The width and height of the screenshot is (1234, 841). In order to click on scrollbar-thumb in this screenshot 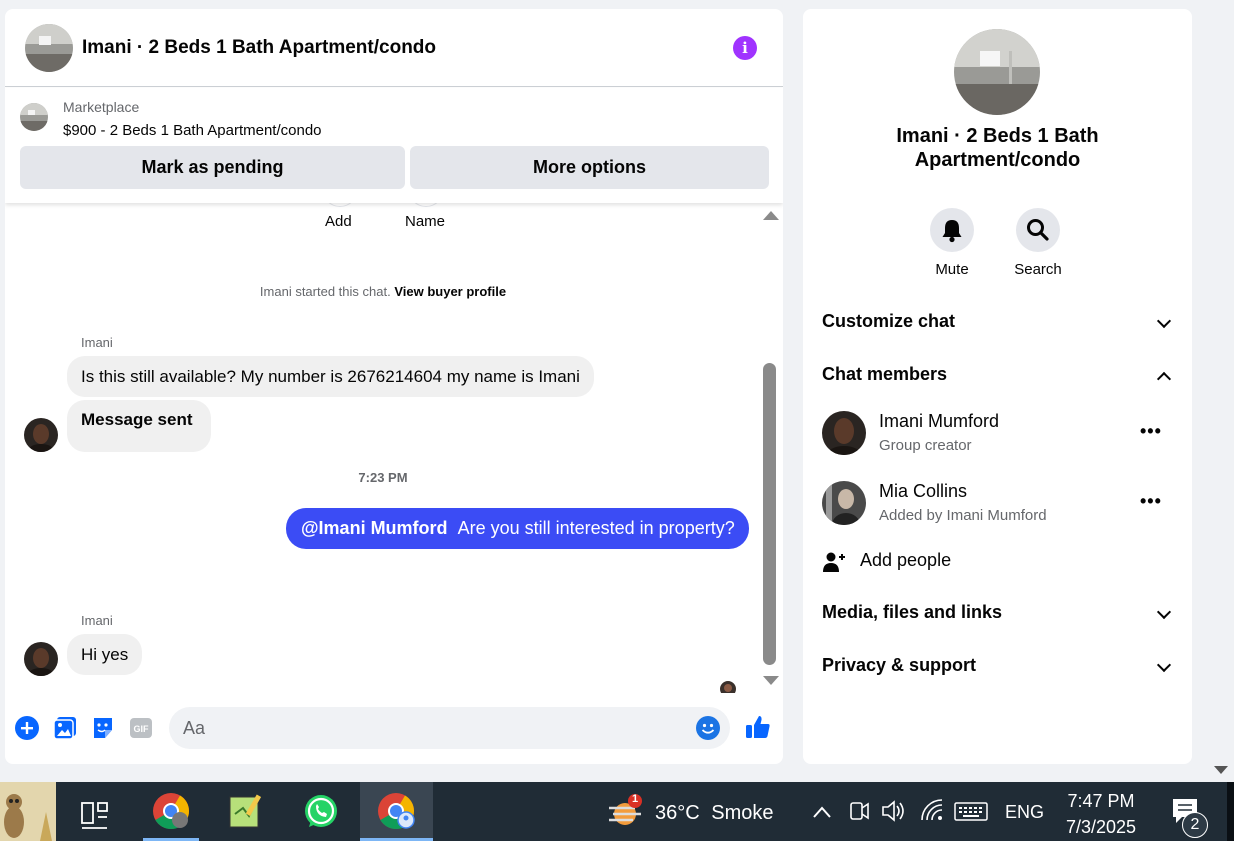, I will do `click(769, 514)`.